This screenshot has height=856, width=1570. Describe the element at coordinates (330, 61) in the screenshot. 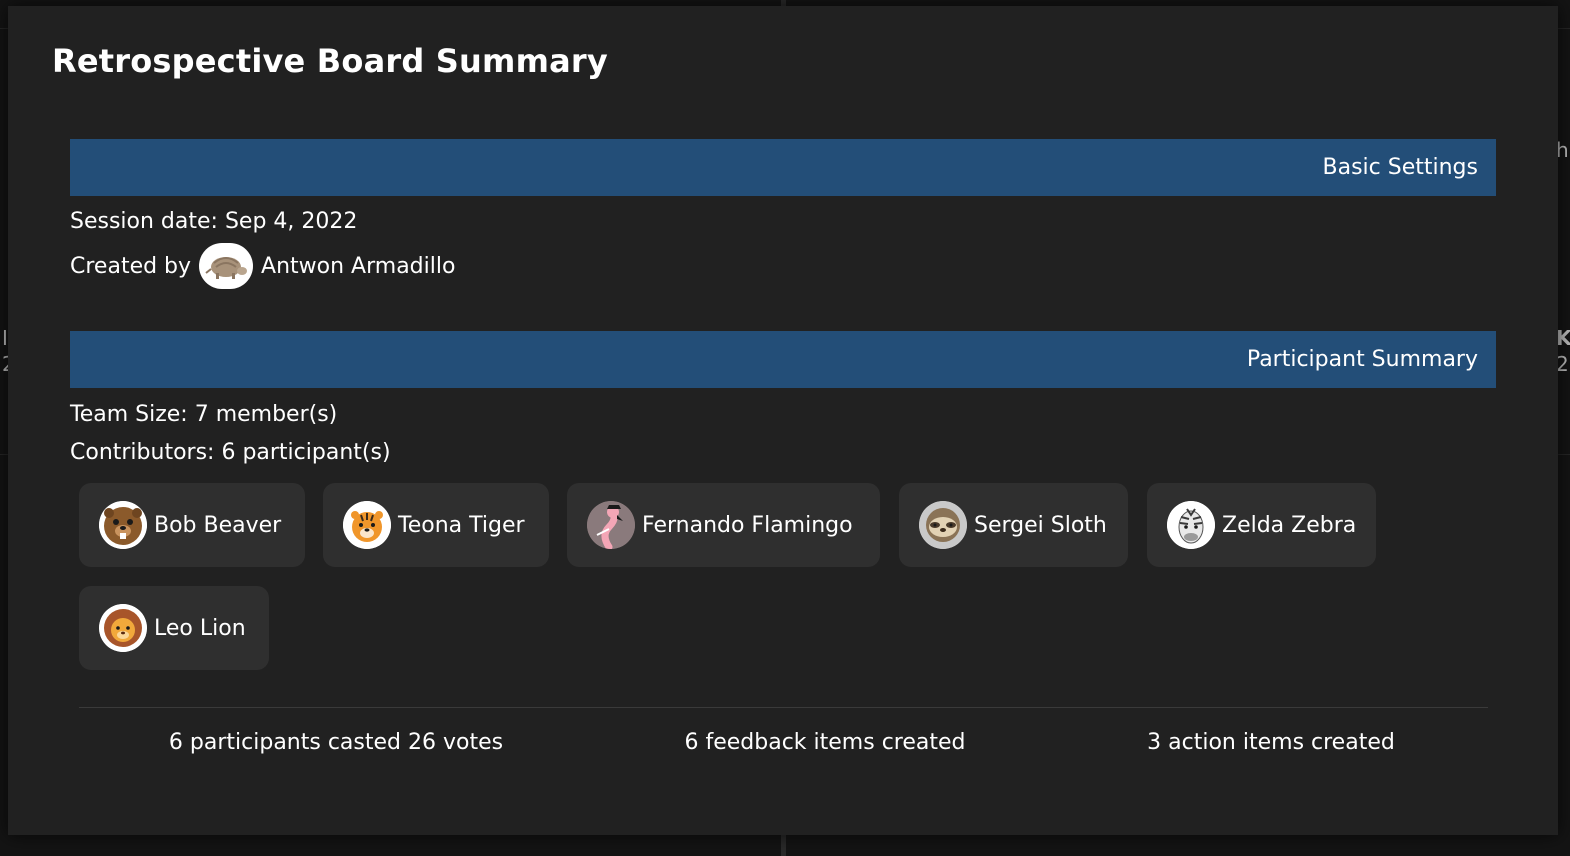

I see `dialog-title: Retrospective Board Summary` at that location.